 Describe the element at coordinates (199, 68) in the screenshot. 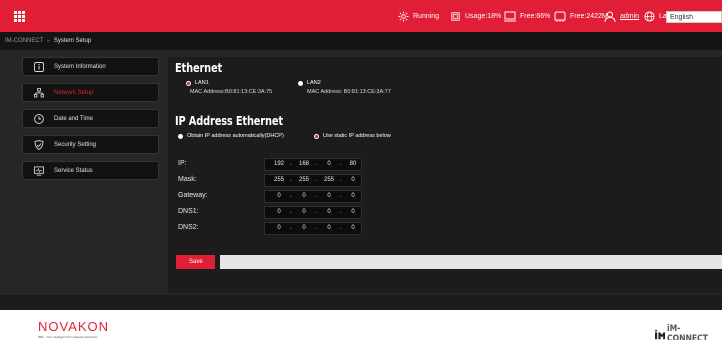

I see `ethernet-title: Ethernet` at that location.